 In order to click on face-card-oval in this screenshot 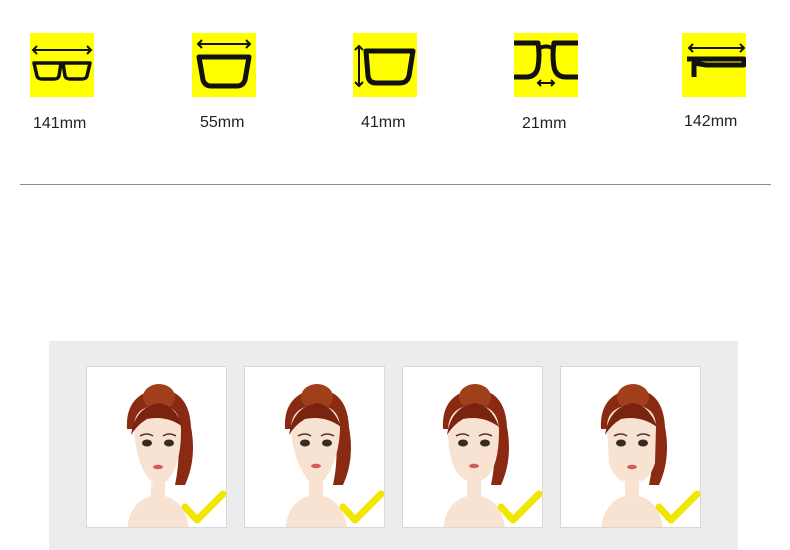, I will do `click(156, 447)`.